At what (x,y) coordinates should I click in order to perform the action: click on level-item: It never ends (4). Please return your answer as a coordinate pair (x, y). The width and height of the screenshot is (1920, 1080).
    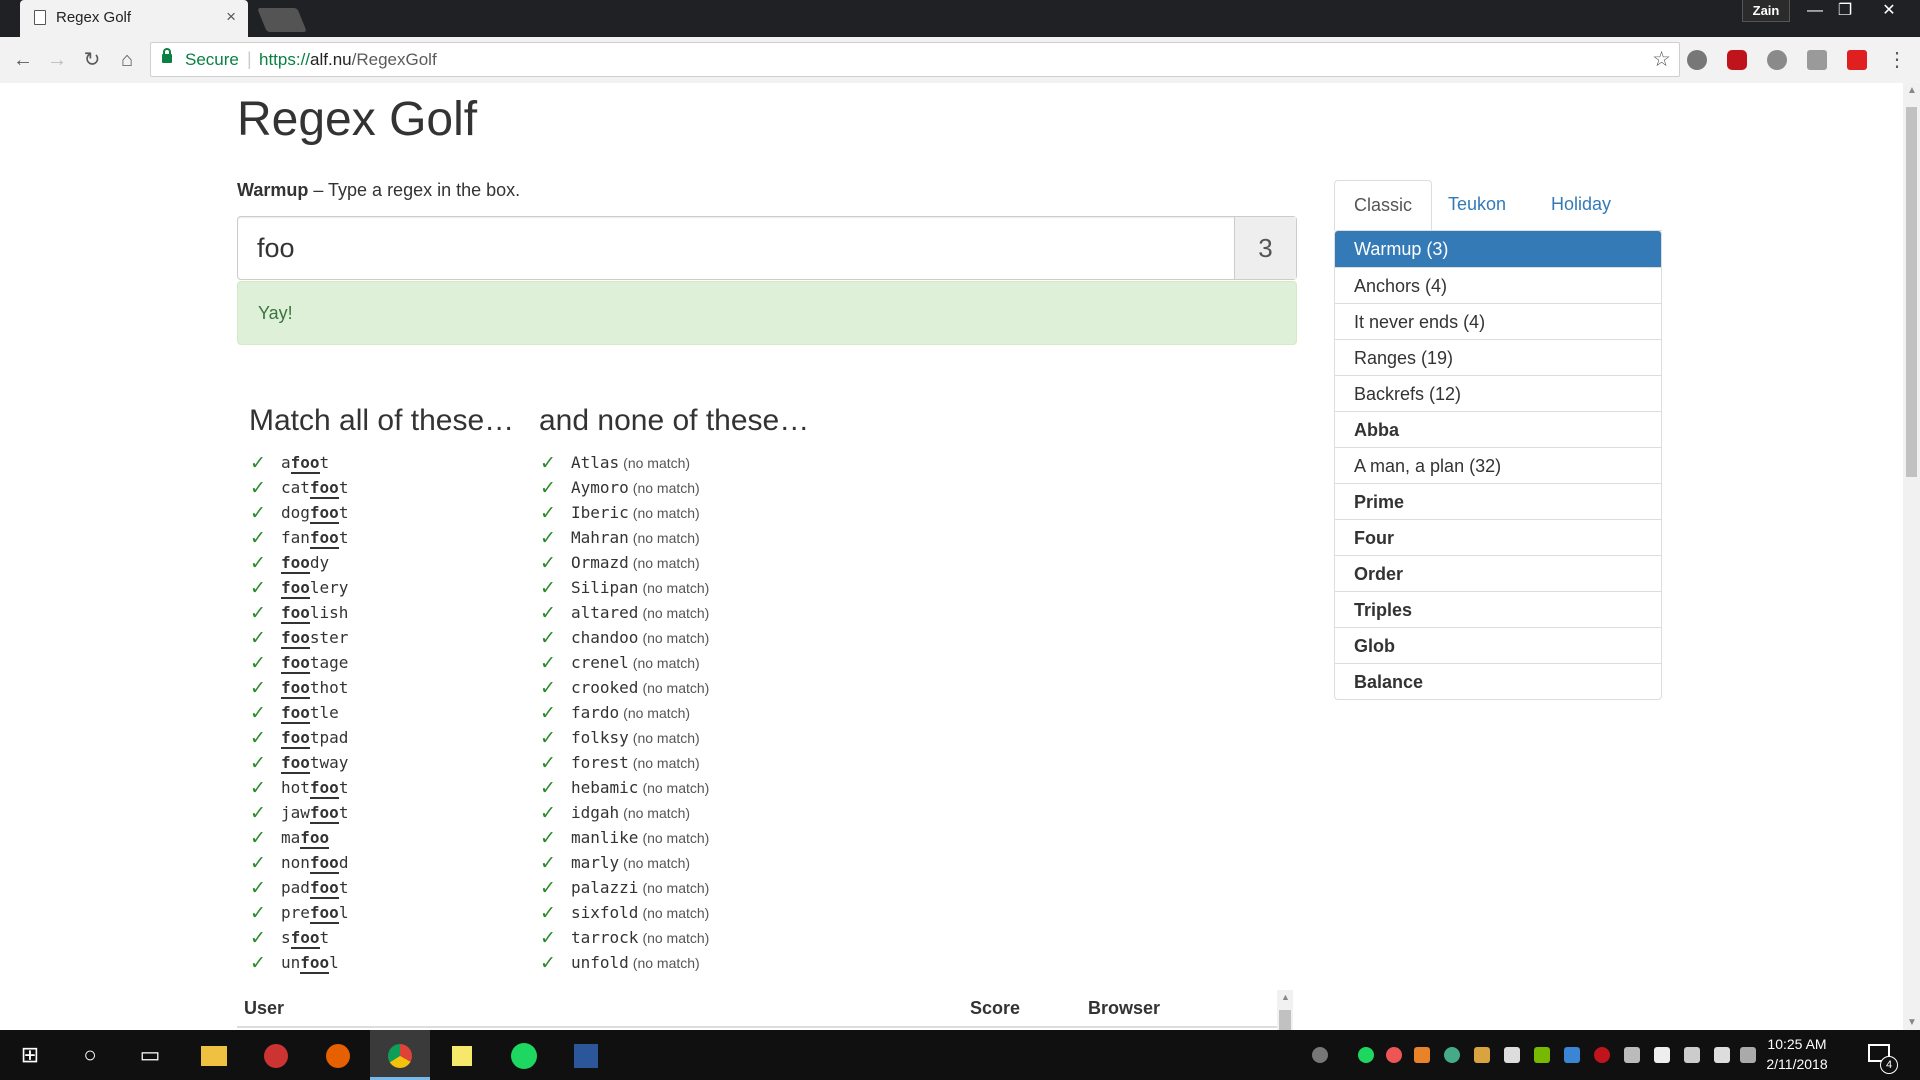
    Looking at the image, I should click on (1498, 321).